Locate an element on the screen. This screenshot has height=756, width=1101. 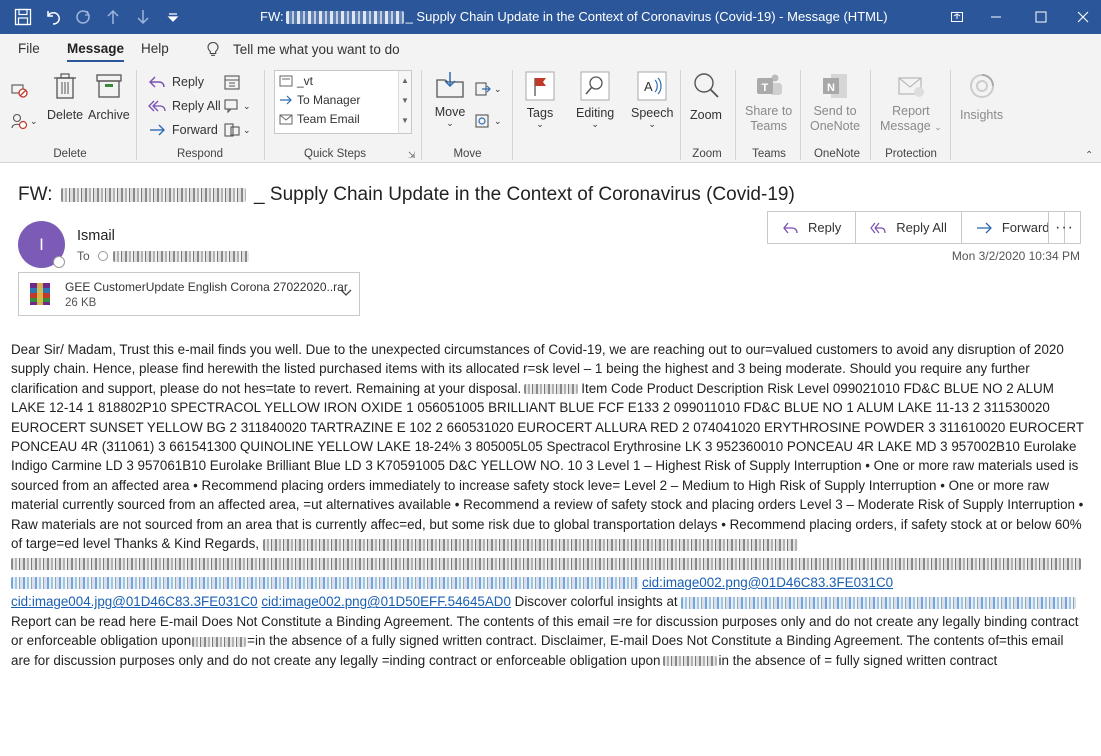
rules-button: ⌄ is located at coordinates (488, 89).